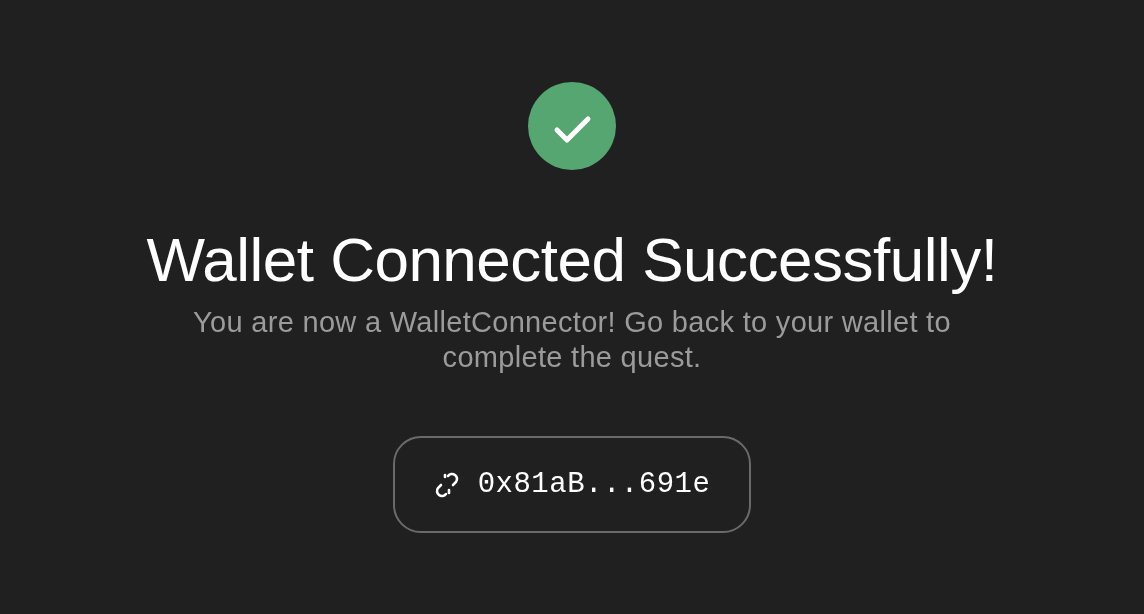 Image resolution: width=1144 pixels, height=614 pixels. I want to click on broken-link-icon, so click(446, 484).